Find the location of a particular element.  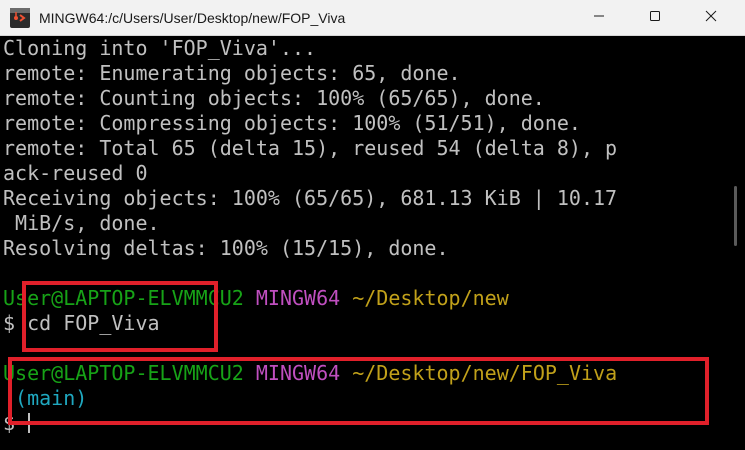

output-line: MiB/s, done. is located at coordinates (81, 223).